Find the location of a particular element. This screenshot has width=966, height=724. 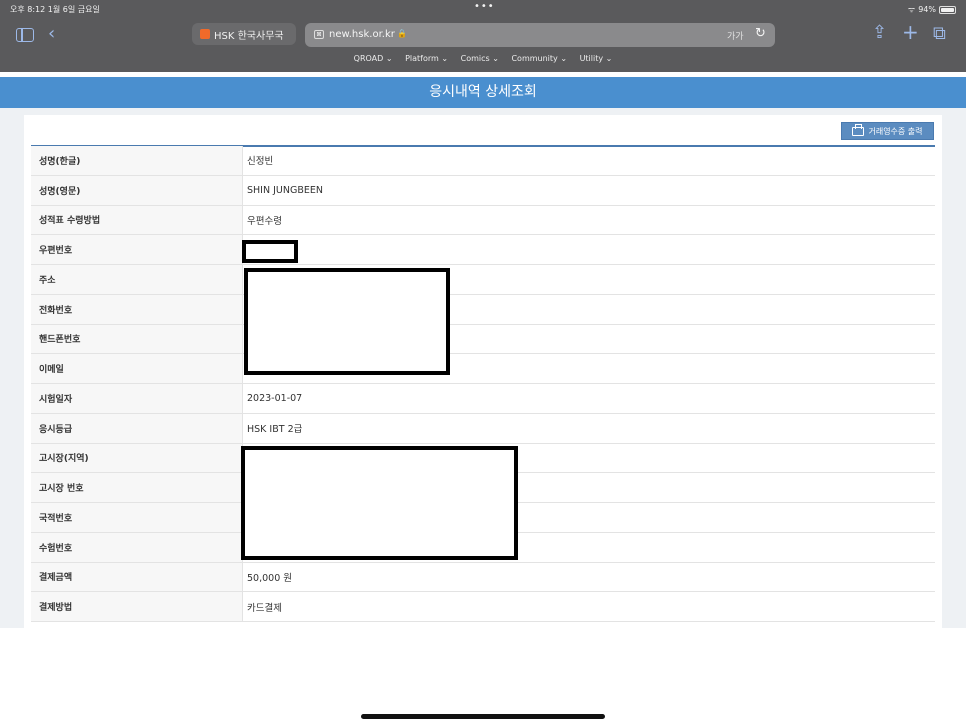

row-label: 시험일자 is located at coordinates (137, 398).